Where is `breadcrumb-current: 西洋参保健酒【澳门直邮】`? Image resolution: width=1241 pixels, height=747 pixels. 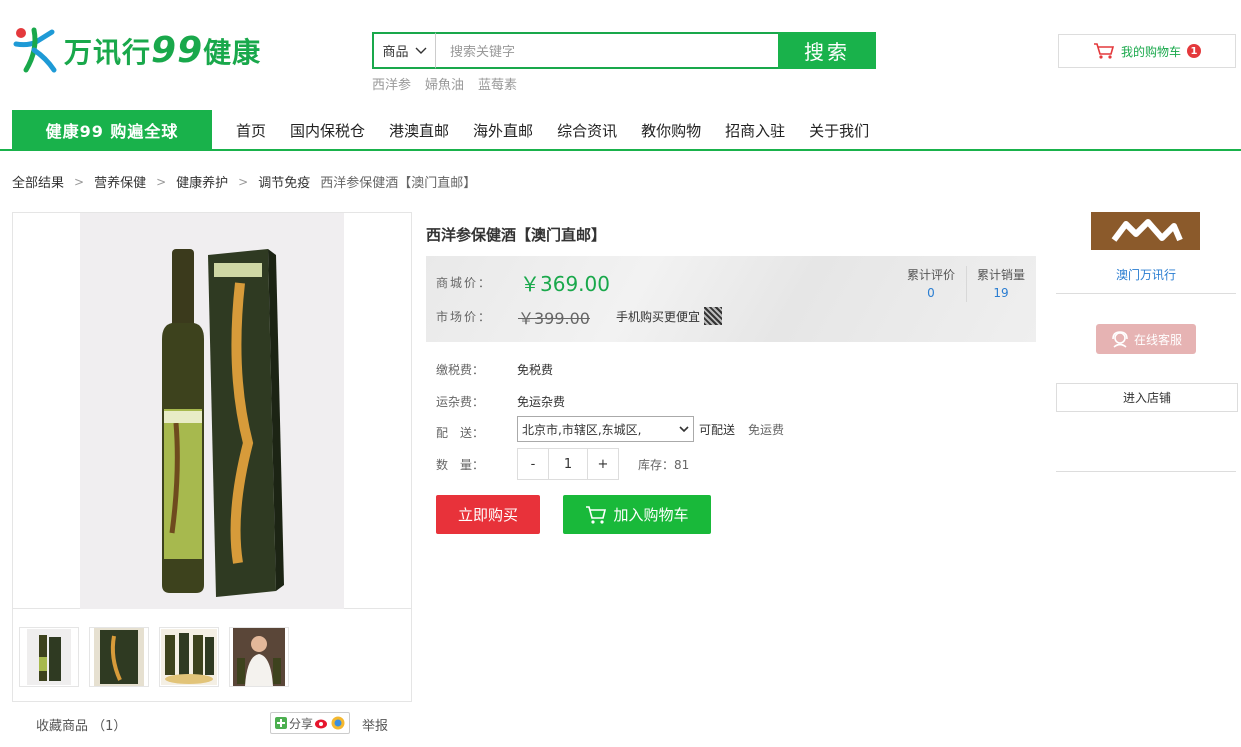
breadcrumb-current: 西洋参保健酒【澳门直邮】 is located at coordinates (398, 183).